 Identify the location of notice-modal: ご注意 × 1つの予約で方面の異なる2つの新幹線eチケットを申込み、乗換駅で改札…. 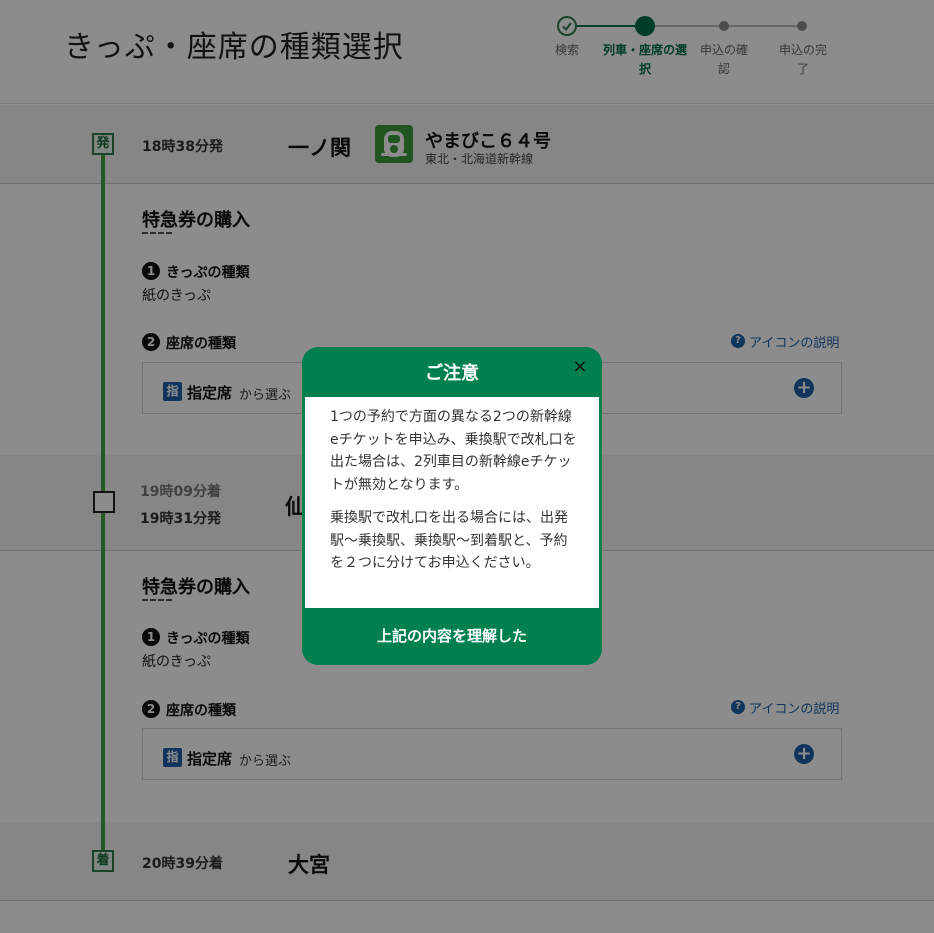
(452, 506).